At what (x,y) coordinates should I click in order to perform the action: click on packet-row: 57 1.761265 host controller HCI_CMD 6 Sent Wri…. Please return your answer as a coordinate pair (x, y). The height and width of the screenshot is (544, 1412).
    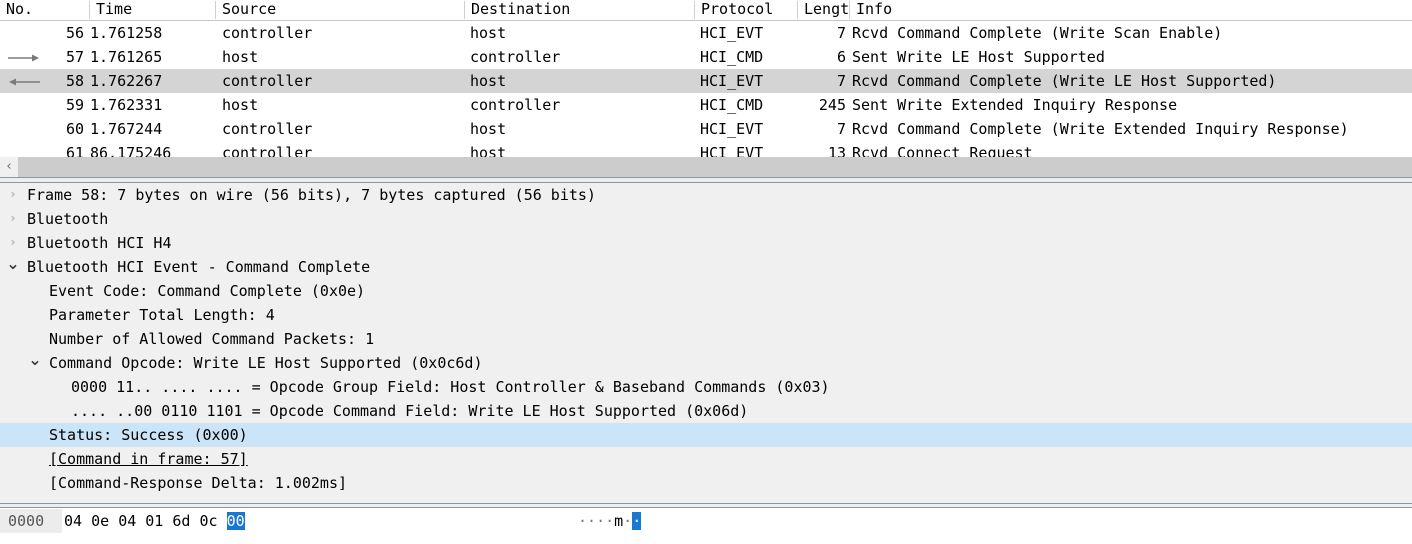
    Looking at the image, I should click on (706, 57).